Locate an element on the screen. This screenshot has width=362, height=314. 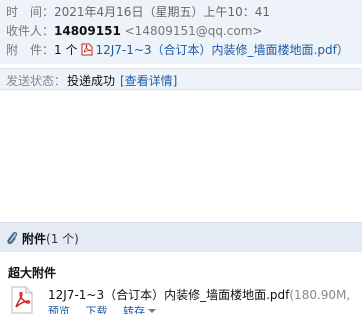
attachment-link: 12J7-1~3（合订本）内装修_墙面楼地面.pdf） is located at coordinates (221, 50).